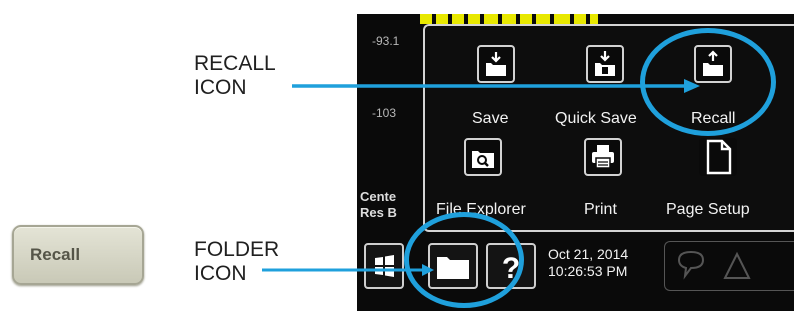 This screenshot has width=794, height=311. What do you see at coordinates (708, 82) in the screenshot?
I see `recall-highlight-circle` at bounding box center [708, 82].